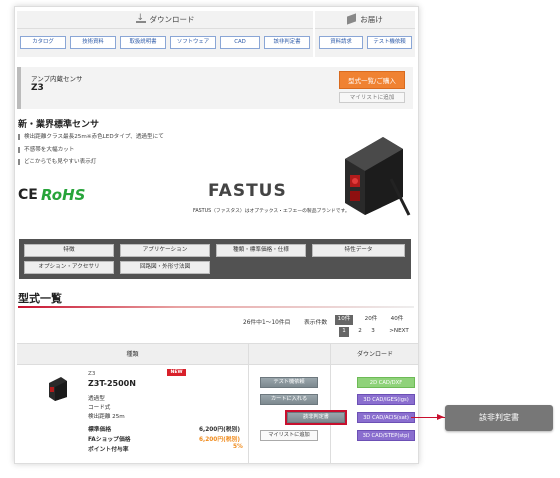 Image resolution: width=560 pixels, height=478 pixels. Describe the element at coordinates (240, 42) in the screenshot. I see `cad-button: CAD` at that location.